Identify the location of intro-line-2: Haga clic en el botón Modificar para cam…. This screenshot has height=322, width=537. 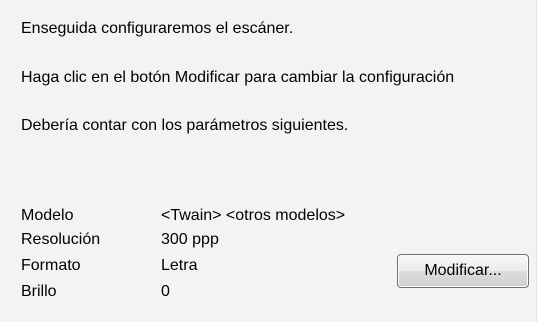
(238, 77).